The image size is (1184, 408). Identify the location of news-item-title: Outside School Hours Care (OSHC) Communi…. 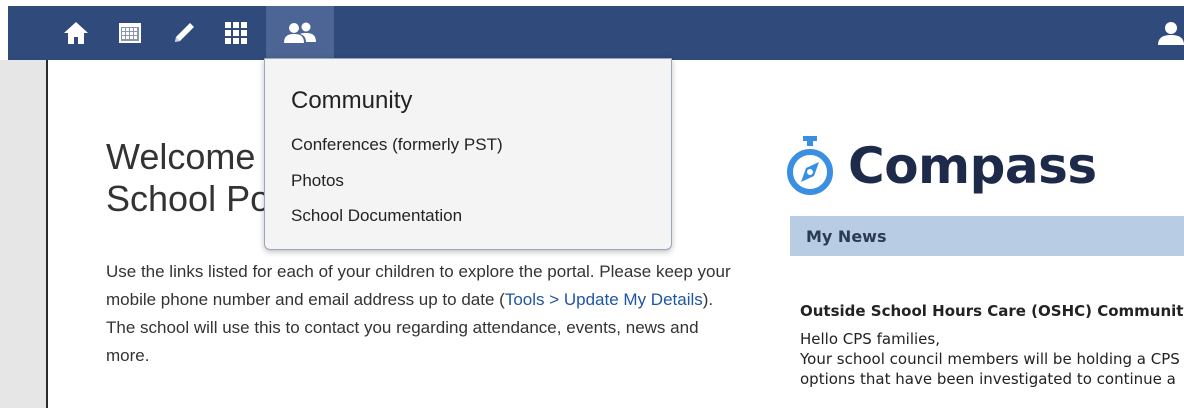
(992, 311).